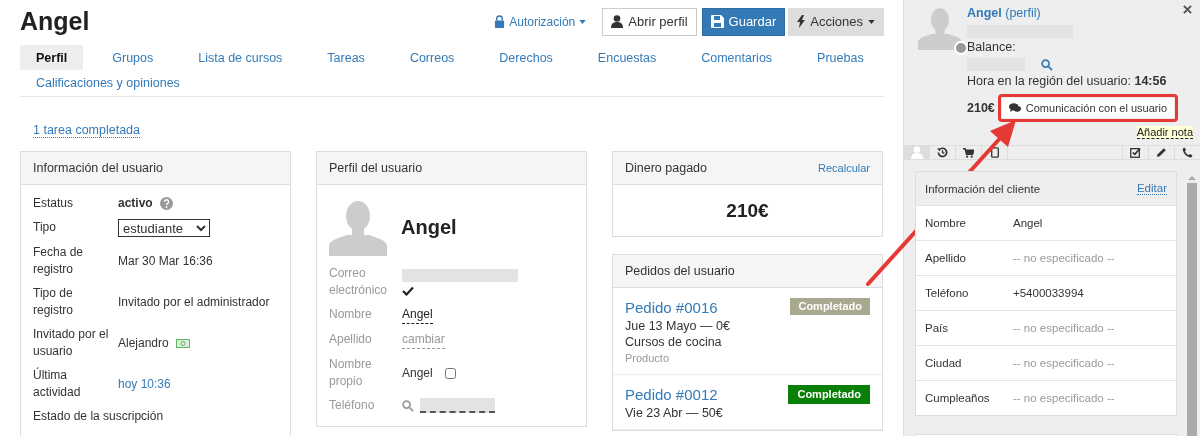  I want to click on tab: Encuestas, so click(627, 57).